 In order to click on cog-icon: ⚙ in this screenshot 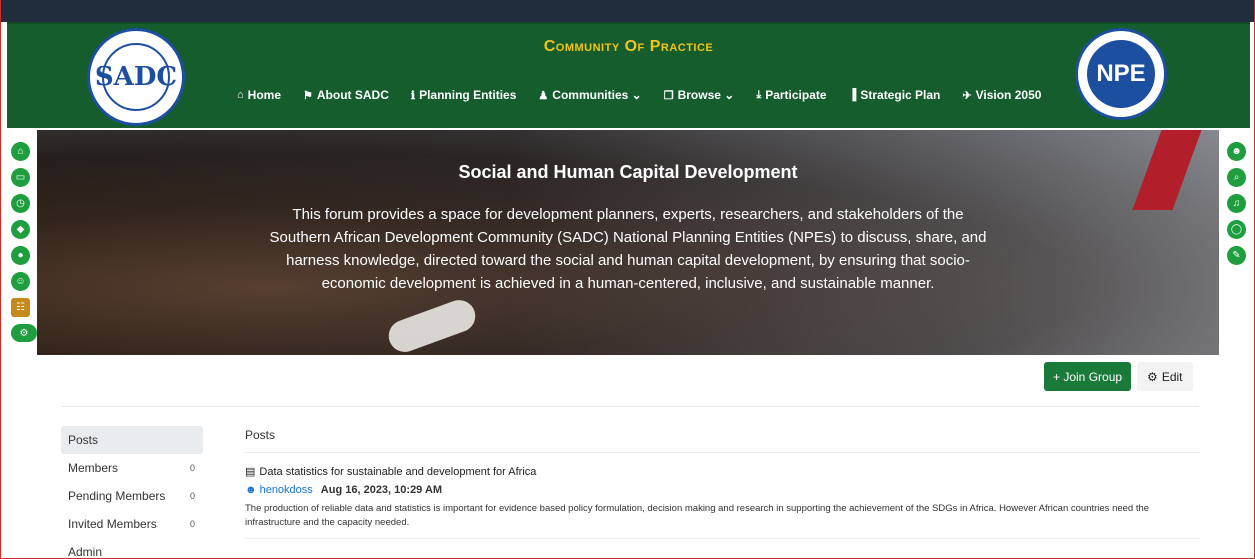, I will do `click(1152, 376)`.